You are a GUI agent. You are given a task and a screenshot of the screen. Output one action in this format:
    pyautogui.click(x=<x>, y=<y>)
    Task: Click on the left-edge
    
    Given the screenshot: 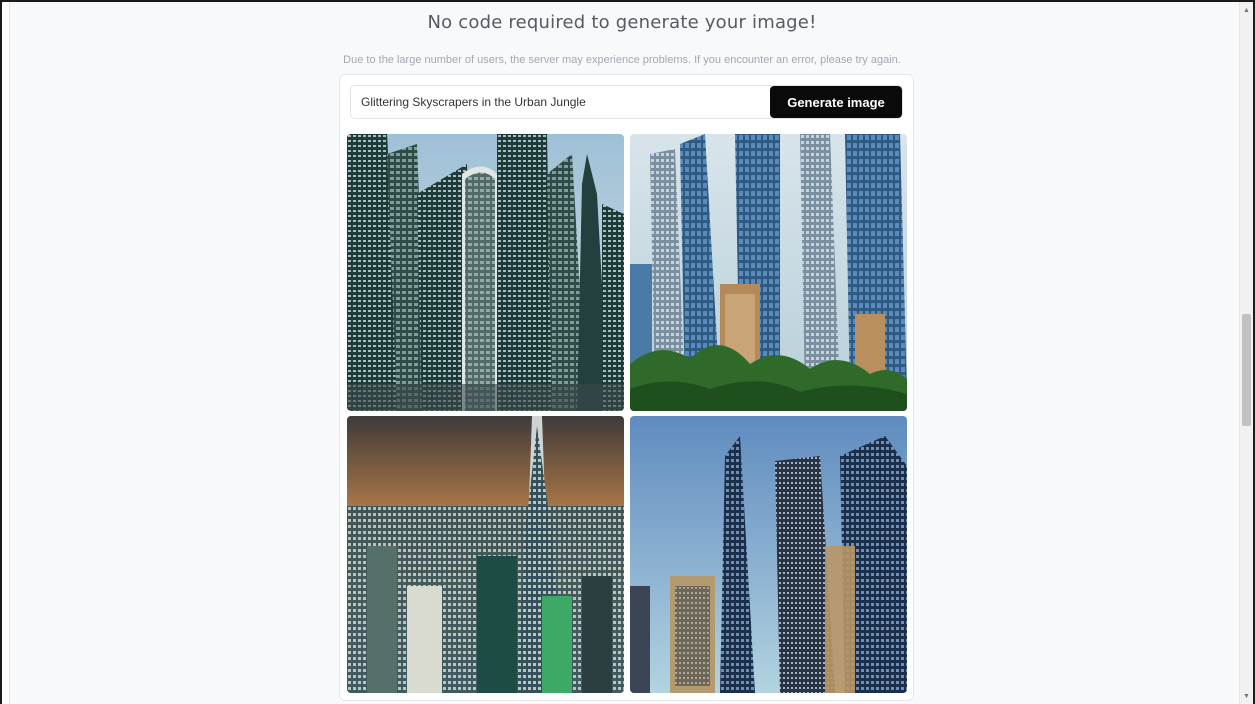 What is the action you would take?
    pyautogui.click(x=6, y=353)
    